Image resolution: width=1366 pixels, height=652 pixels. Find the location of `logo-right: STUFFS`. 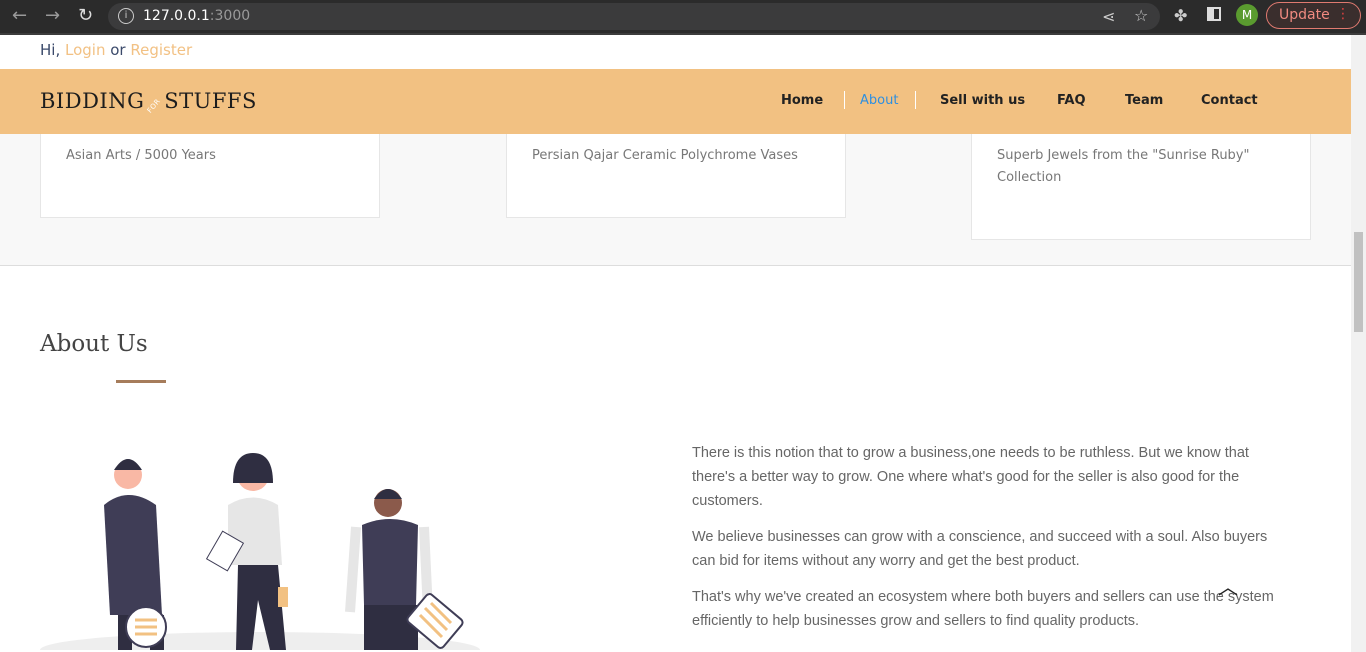

logo-right: STUFFS is located at coordinates (210, 101).